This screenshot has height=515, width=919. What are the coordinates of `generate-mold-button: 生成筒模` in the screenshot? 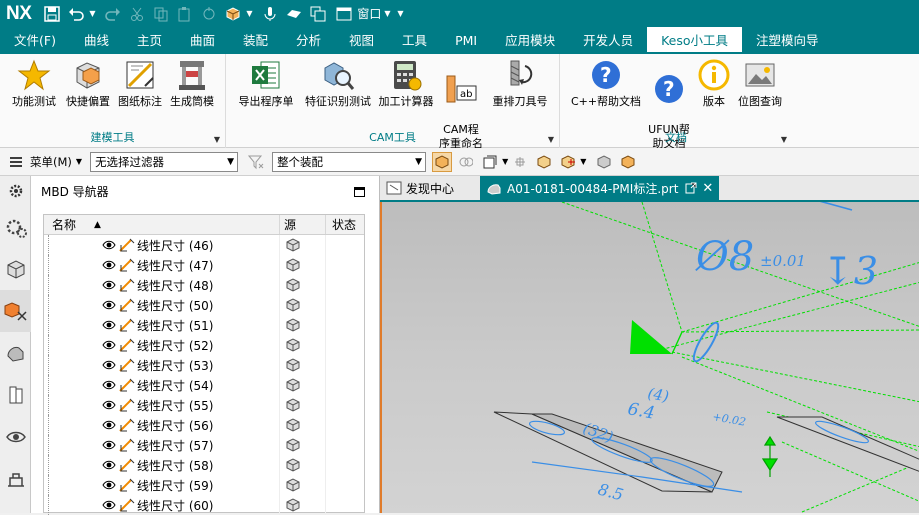 It's located at (192, 83).